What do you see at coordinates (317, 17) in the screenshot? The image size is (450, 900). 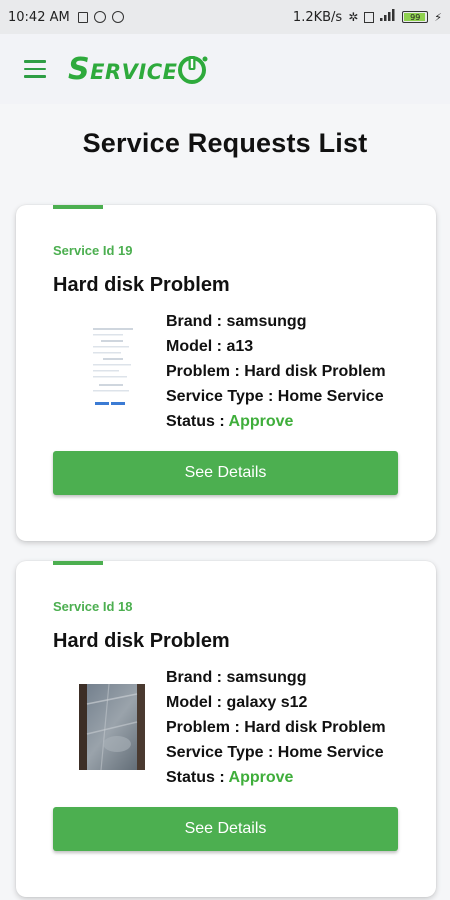 I see `network-speed: 1.2KB/s` at bounding box center [317, 17].